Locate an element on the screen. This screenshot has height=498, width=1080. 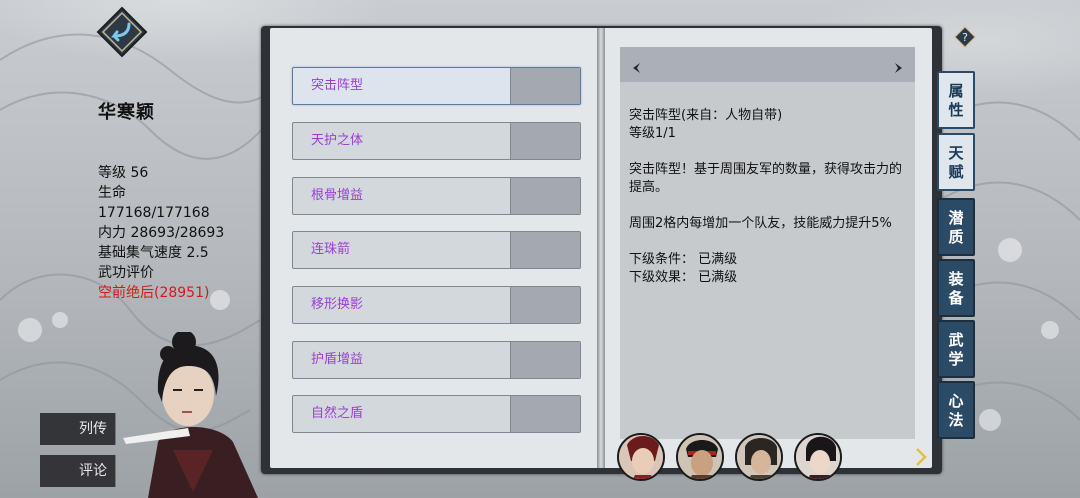
chevron-right-icon is located at coordinates (898, 68).